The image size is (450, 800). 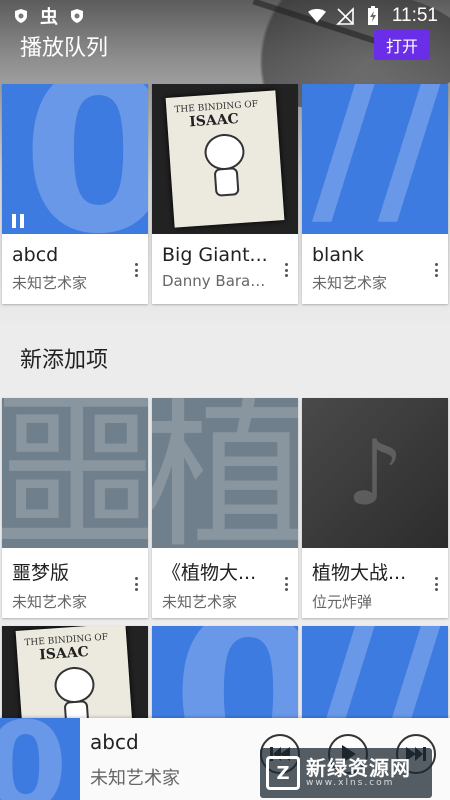 I want to click on track-title: blank, so click(x=338, y=255).